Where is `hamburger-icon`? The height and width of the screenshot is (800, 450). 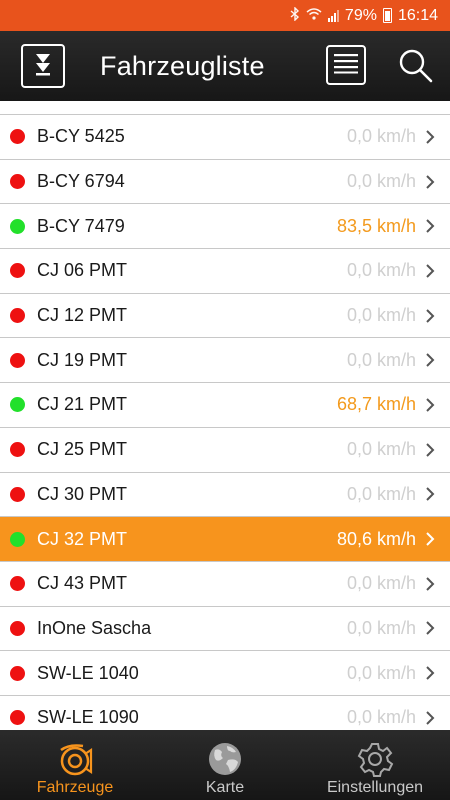
hamburger-icon is located at coordinates (346, 65).